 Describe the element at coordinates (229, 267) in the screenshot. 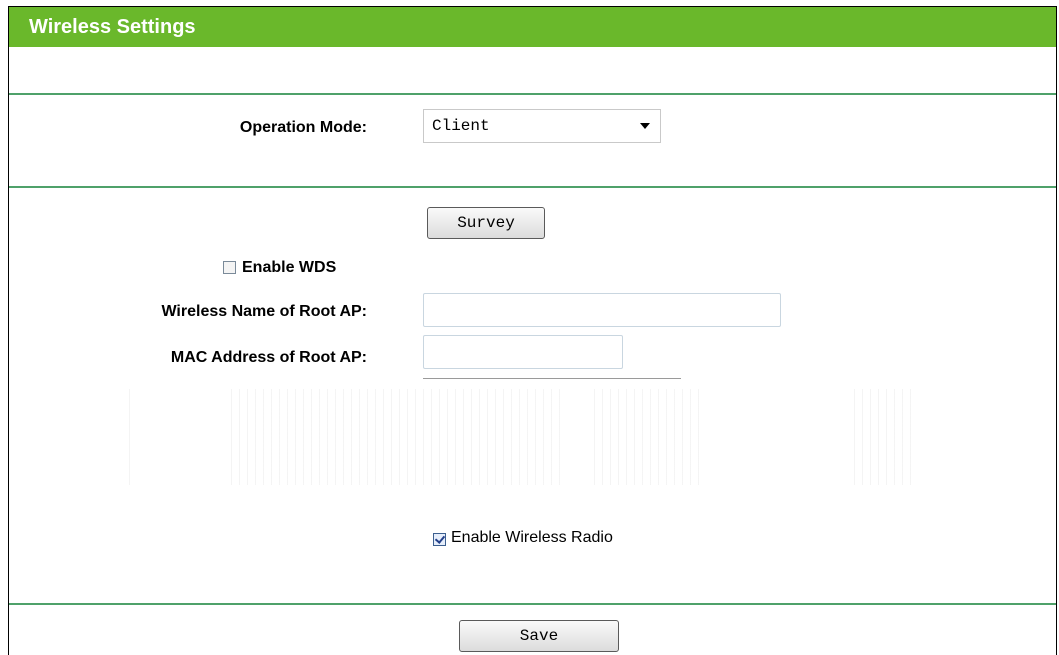

I see `enable-wds-checkbox` at that location.